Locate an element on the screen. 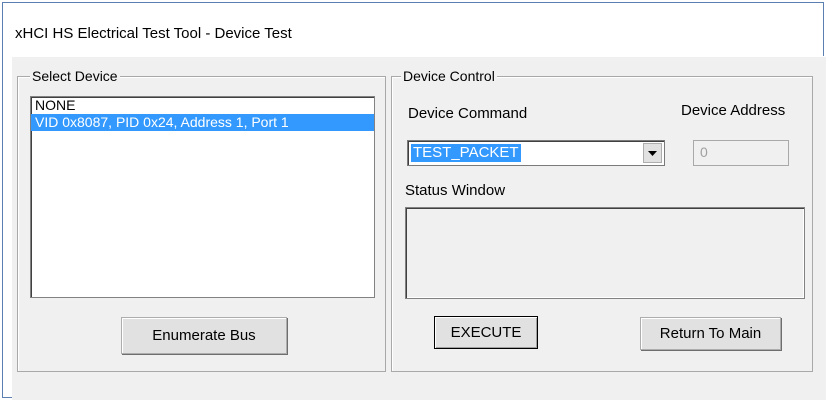 The width and height of the screenshot is (828, 401). device-control-caption: Device Control is located at coordinates (449, 76).